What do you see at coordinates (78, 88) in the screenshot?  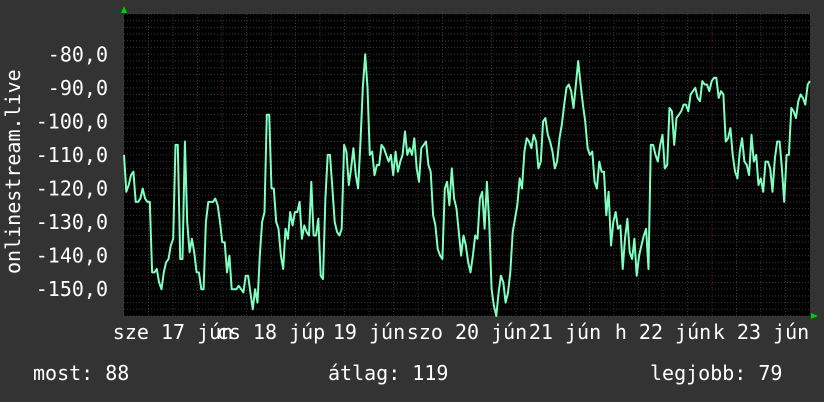 I see `y-tick-label: -90,0` at bounding box center [78, 88].